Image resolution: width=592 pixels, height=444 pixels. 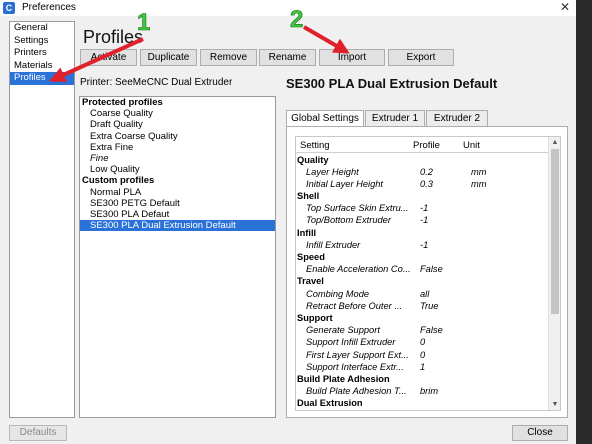 What do you see at coordinates (42, 28) in the screenshot?
I see `sidebar-item-general: General` at bounding box center [42, 28].